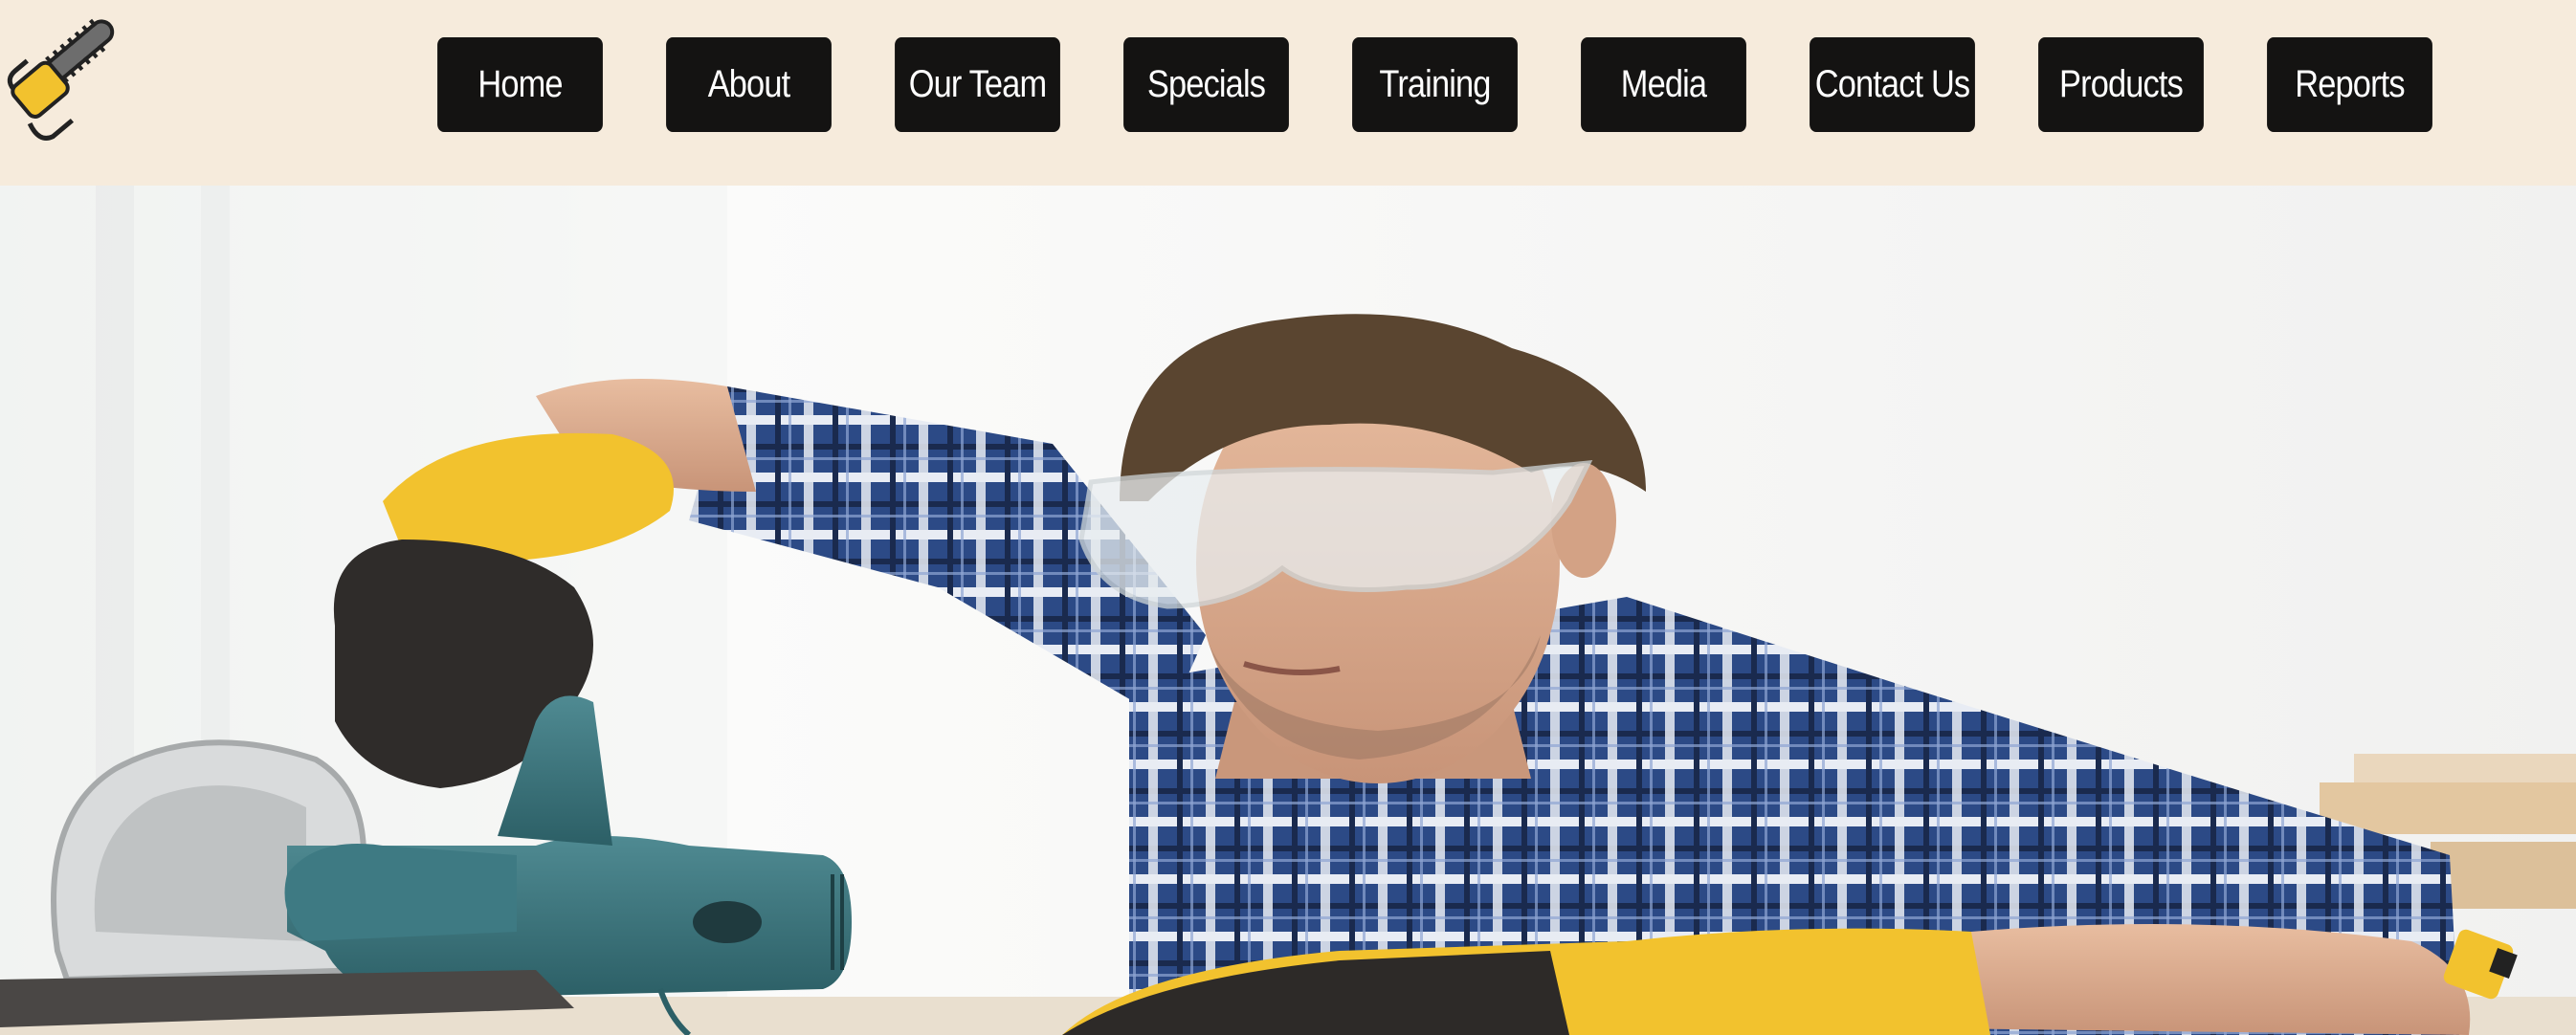 The height and width of the screenshot is (1035, 2576). I want to click on nav-contact-us-label: Contact Us, so click(1892, 84).